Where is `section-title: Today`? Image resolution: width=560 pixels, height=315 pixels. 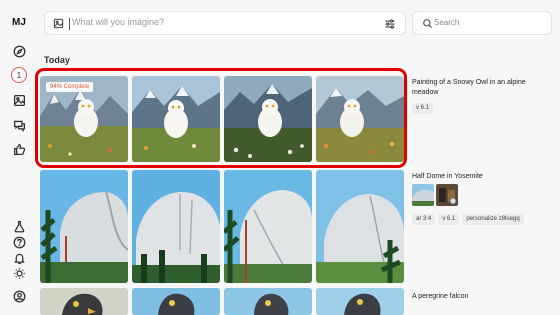 section-title: Today is located at coordinates (57, 60).